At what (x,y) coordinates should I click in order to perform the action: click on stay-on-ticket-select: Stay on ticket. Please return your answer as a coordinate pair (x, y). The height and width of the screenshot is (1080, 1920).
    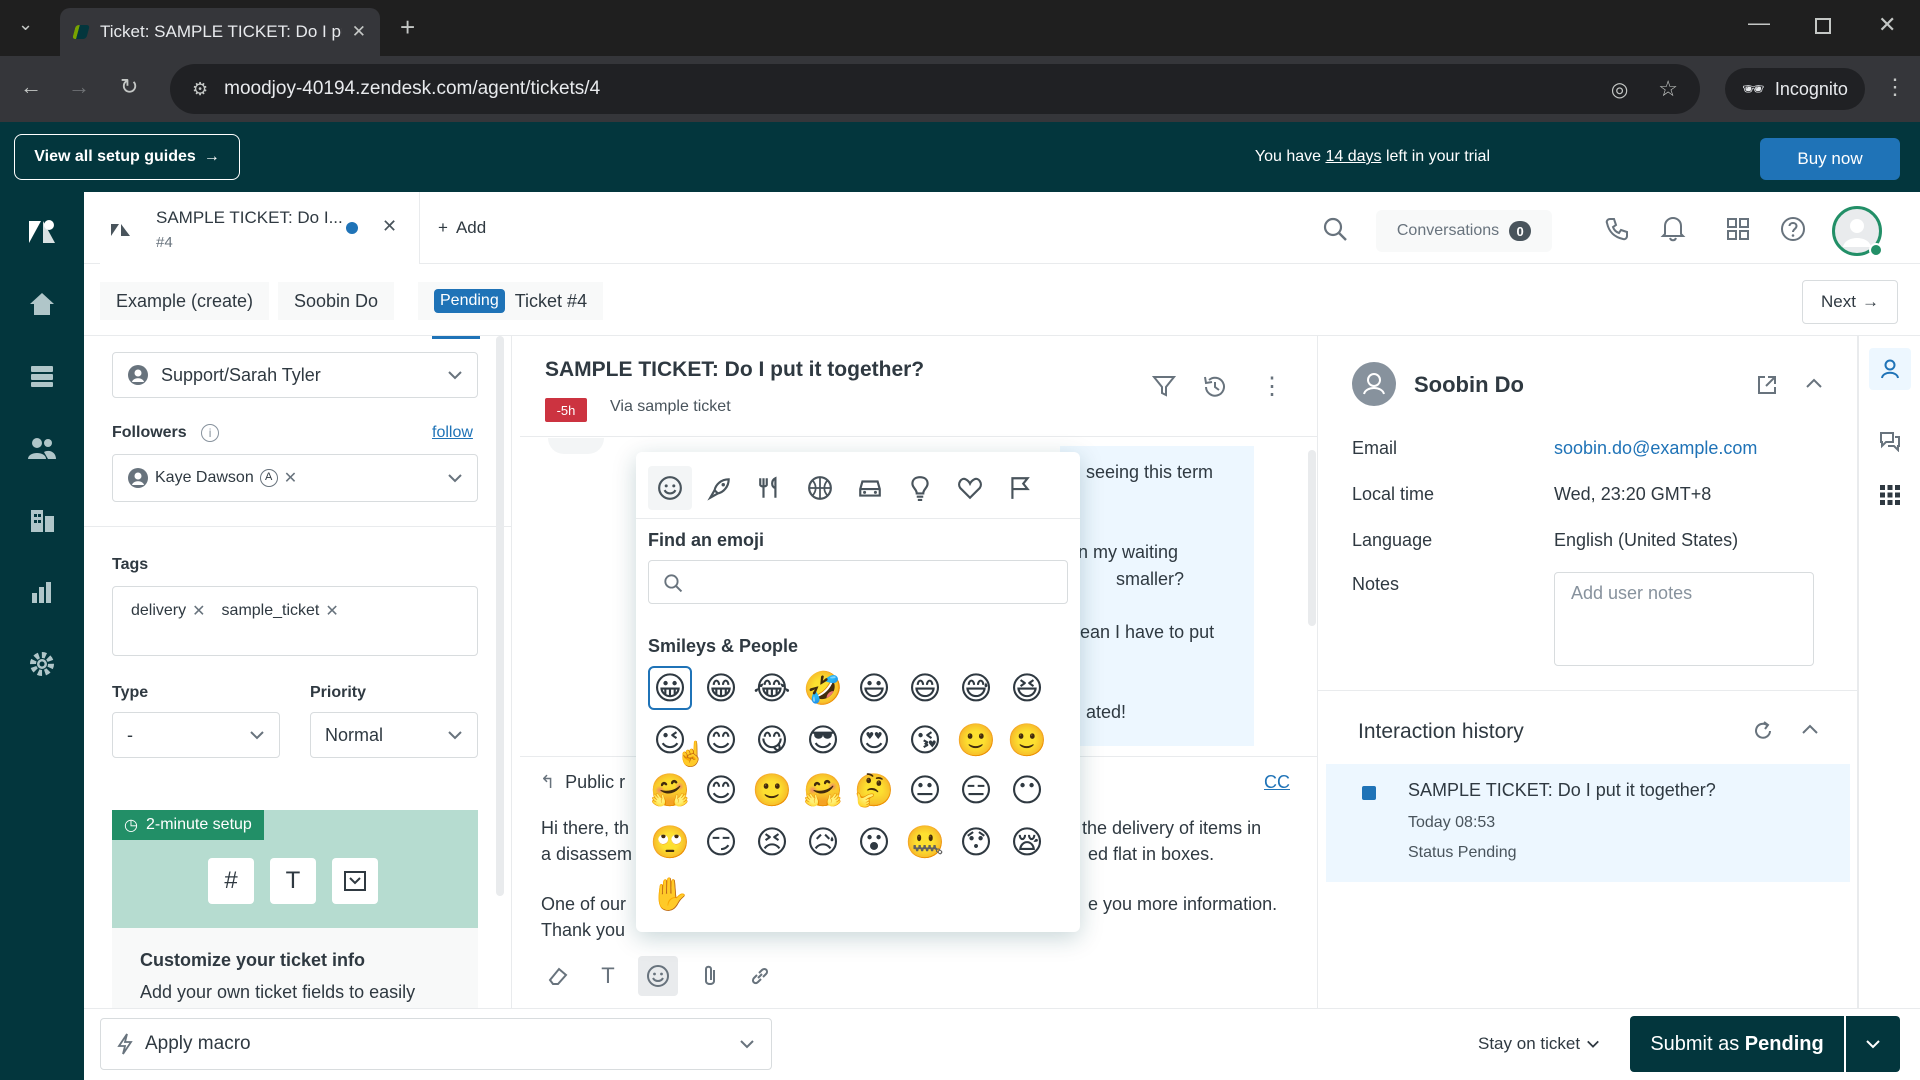
    Looking at the image, I should click on (1539, 1044).